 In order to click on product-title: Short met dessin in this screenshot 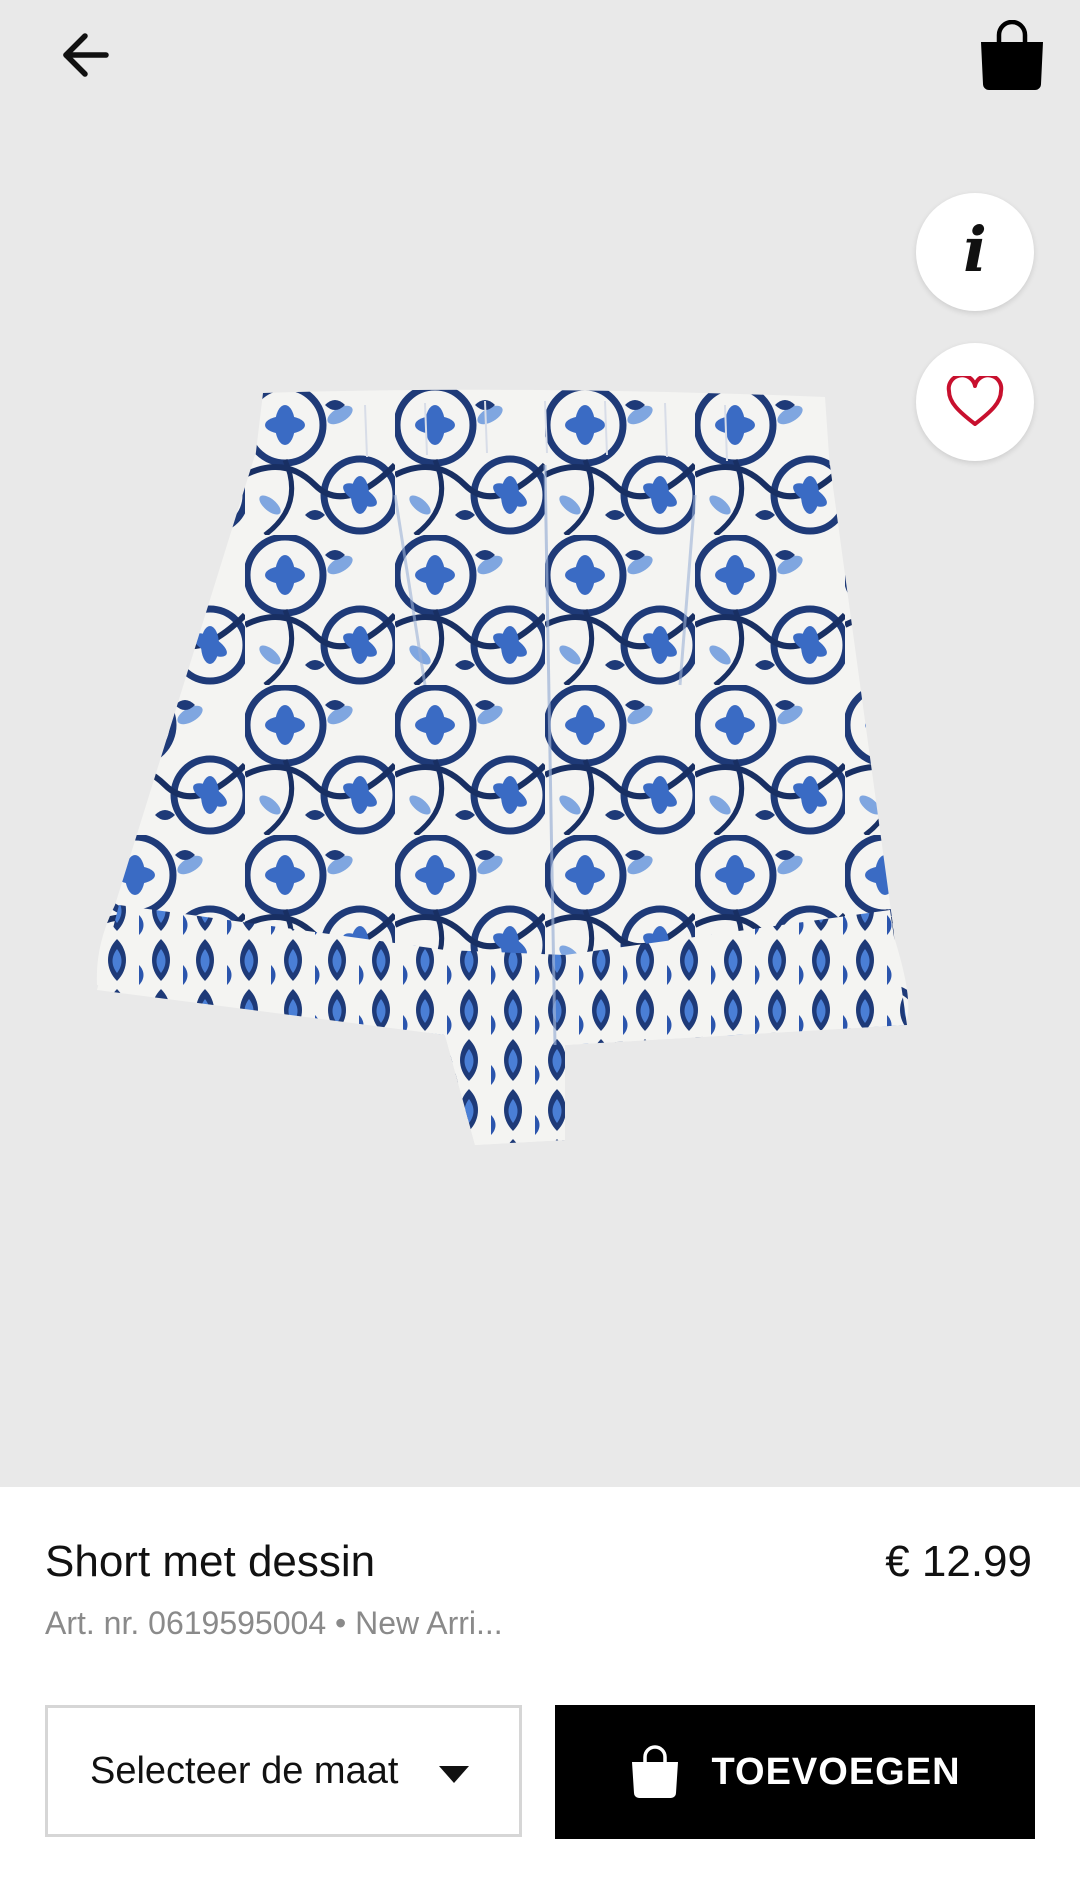, I will do `click(210, 1561)`.